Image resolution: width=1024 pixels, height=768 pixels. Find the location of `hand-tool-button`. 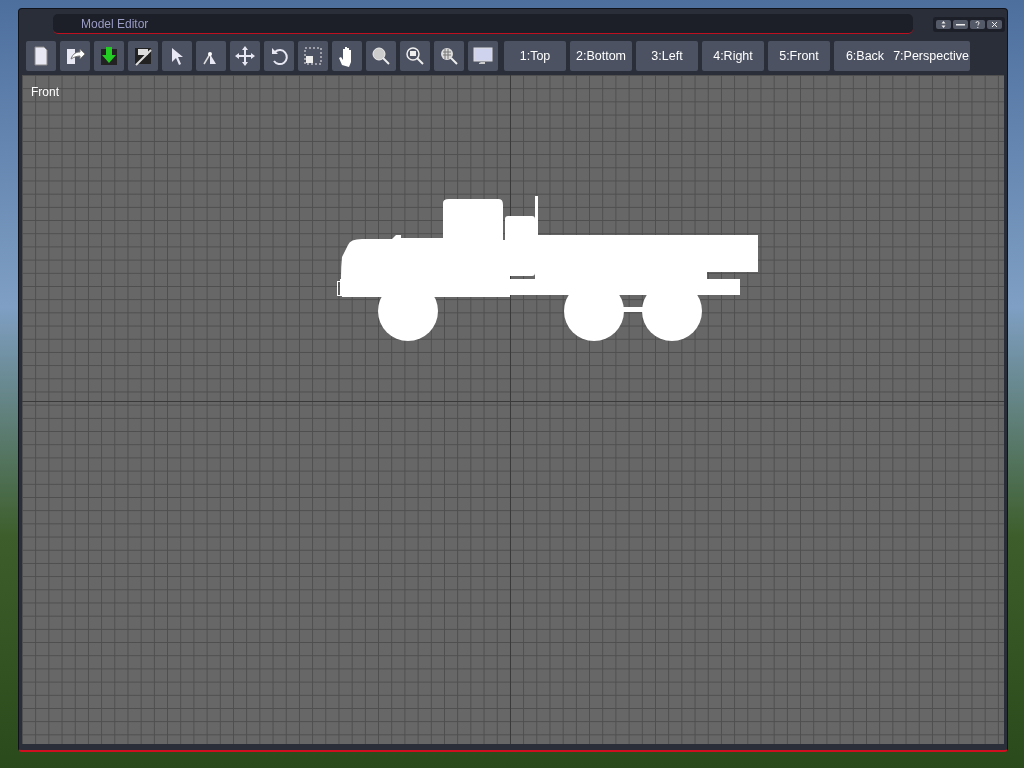

hand-tool-button is located at coordinates (347, 56).